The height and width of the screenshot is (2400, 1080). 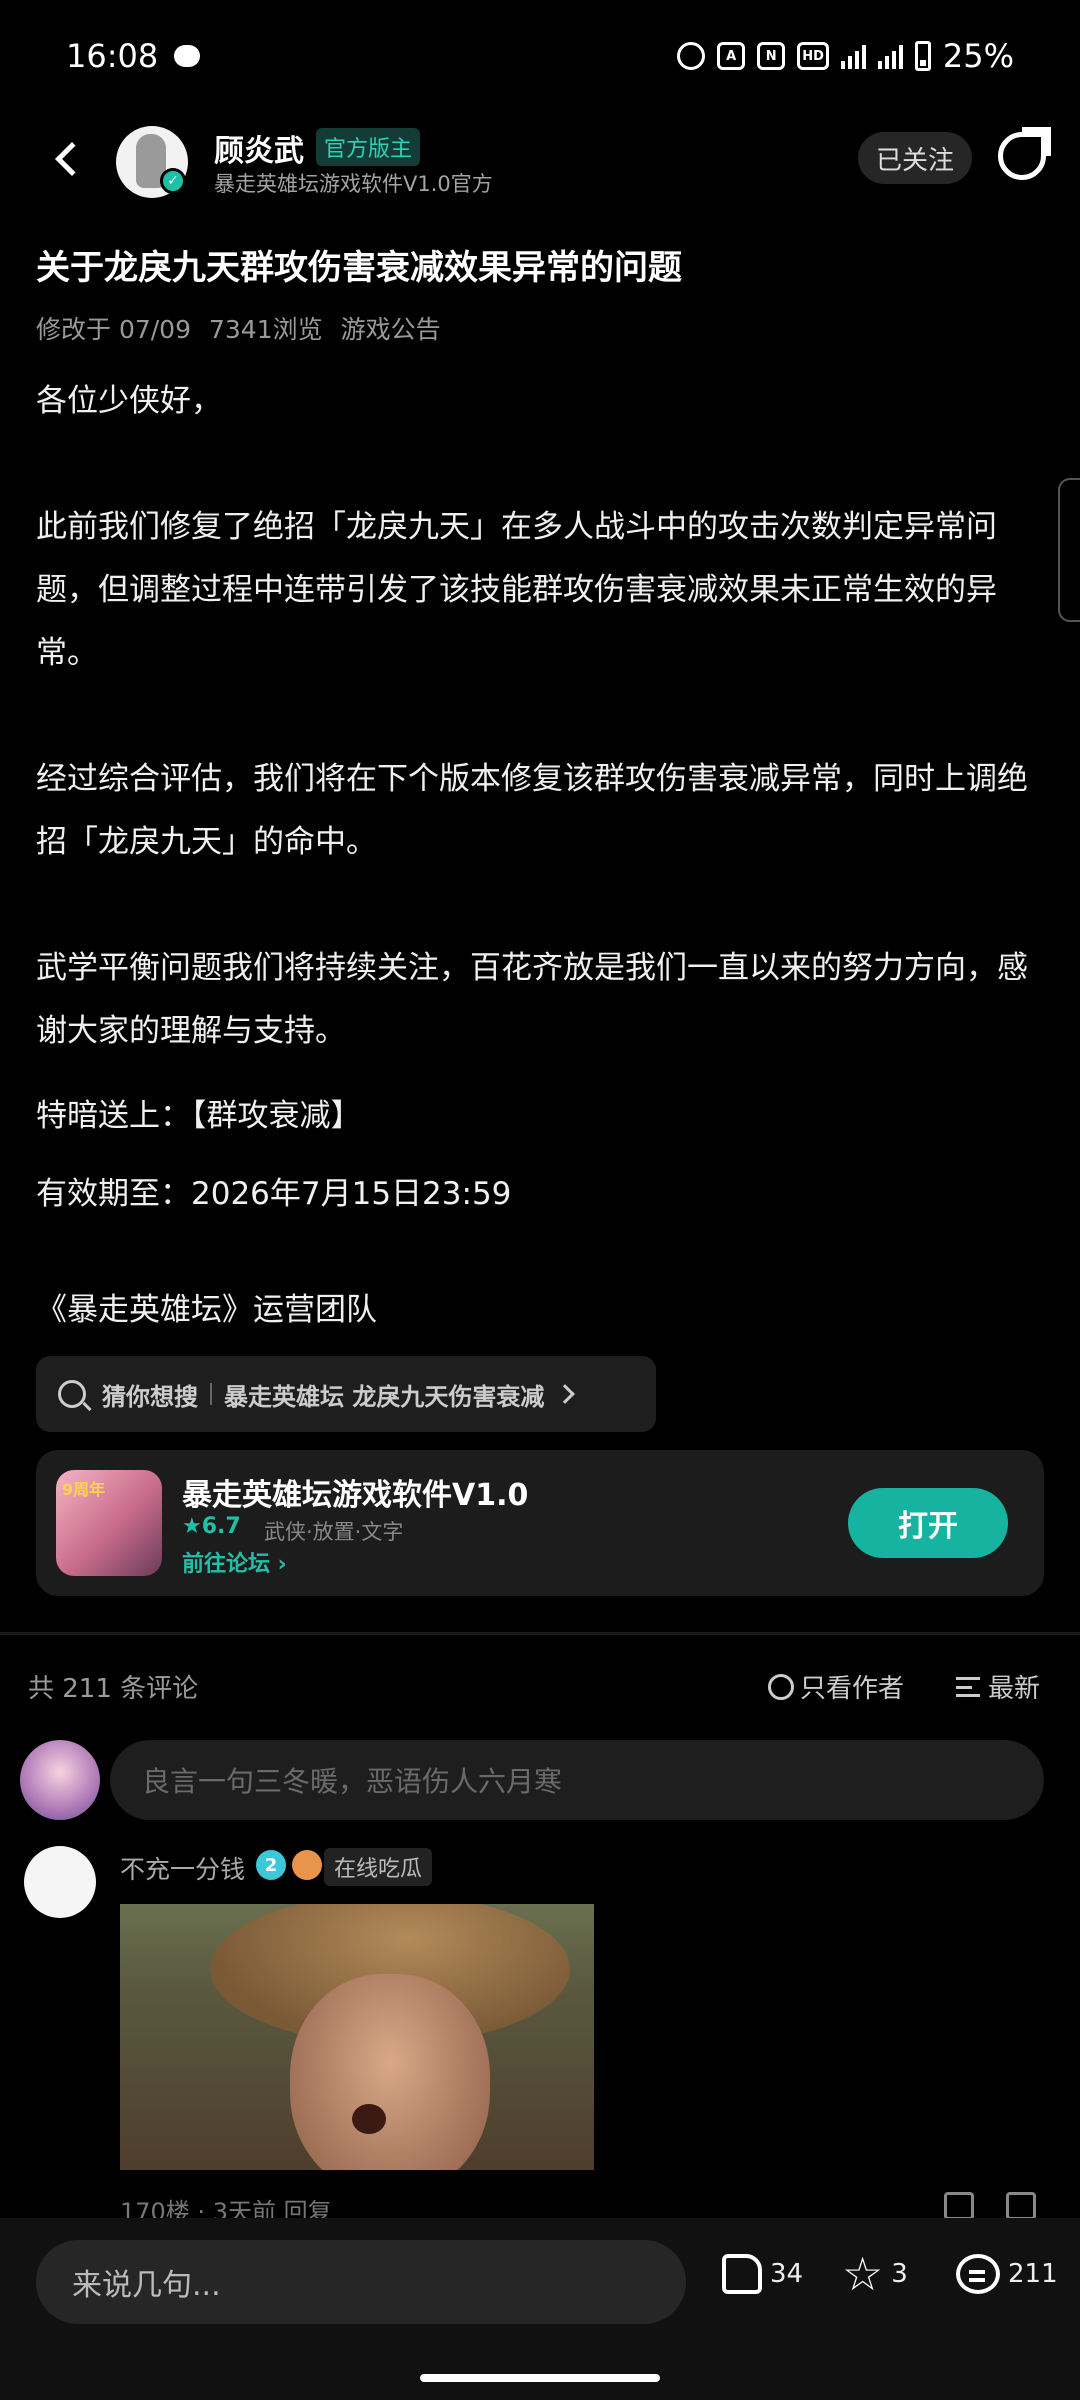 I want to click on search-icon, so click(x=72, y=1394).